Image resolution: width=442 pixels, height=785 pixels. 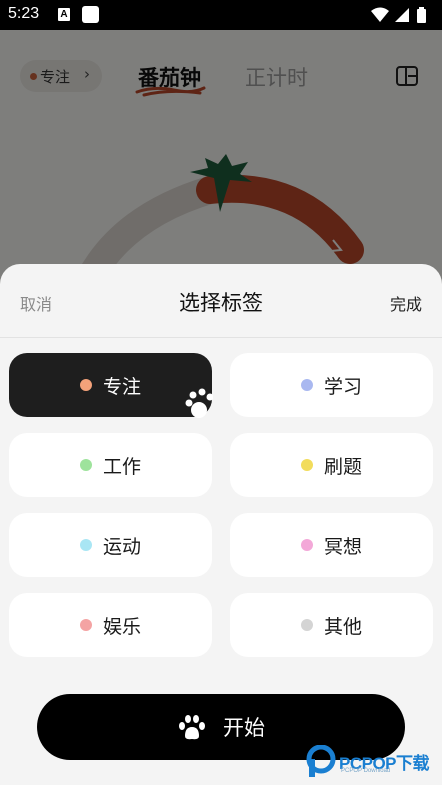 What do you see at coordinates (24, 13) in the screenshot?
I see `status-time: 5:23` at bounding box center [24, 13].